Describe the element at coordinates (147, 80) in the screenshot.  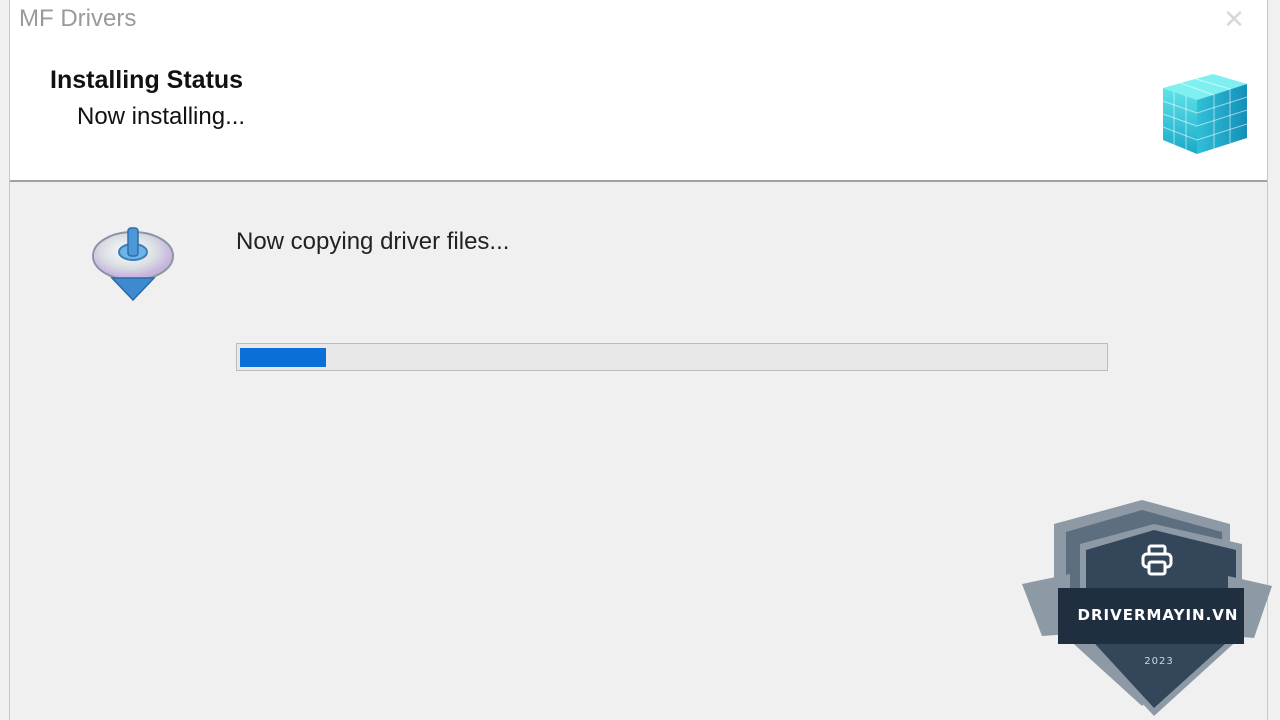
I see `header-title: Installing Status` at that location.